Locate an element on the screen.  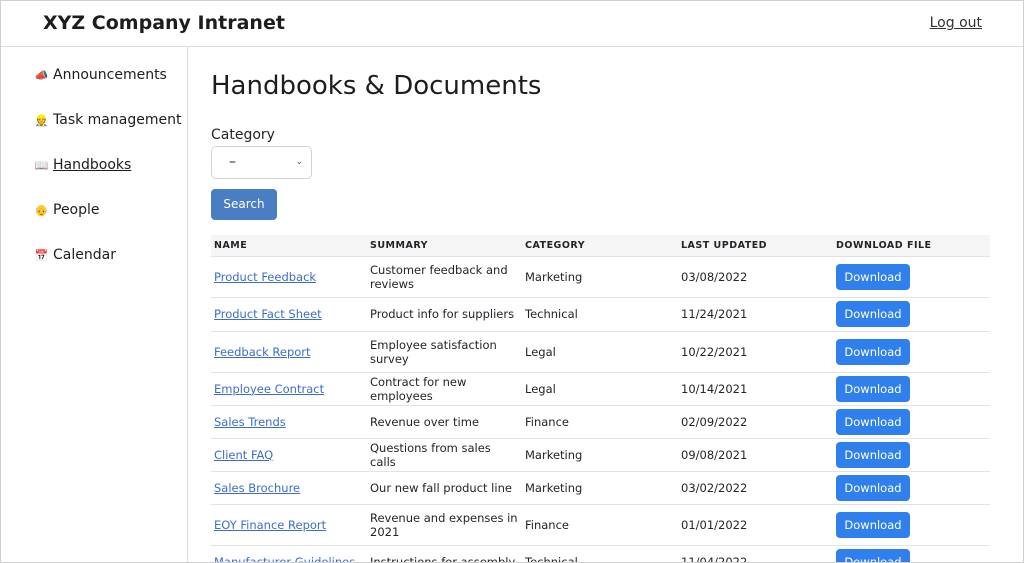
sidebar-item-task-management: 👷 Task management is located at coordinates (108, 120).